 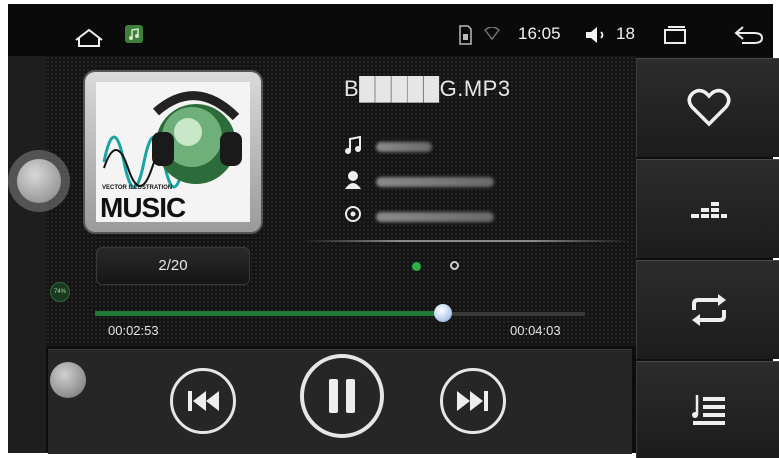 I want to click on info-divider, so click(x=465, y=241).